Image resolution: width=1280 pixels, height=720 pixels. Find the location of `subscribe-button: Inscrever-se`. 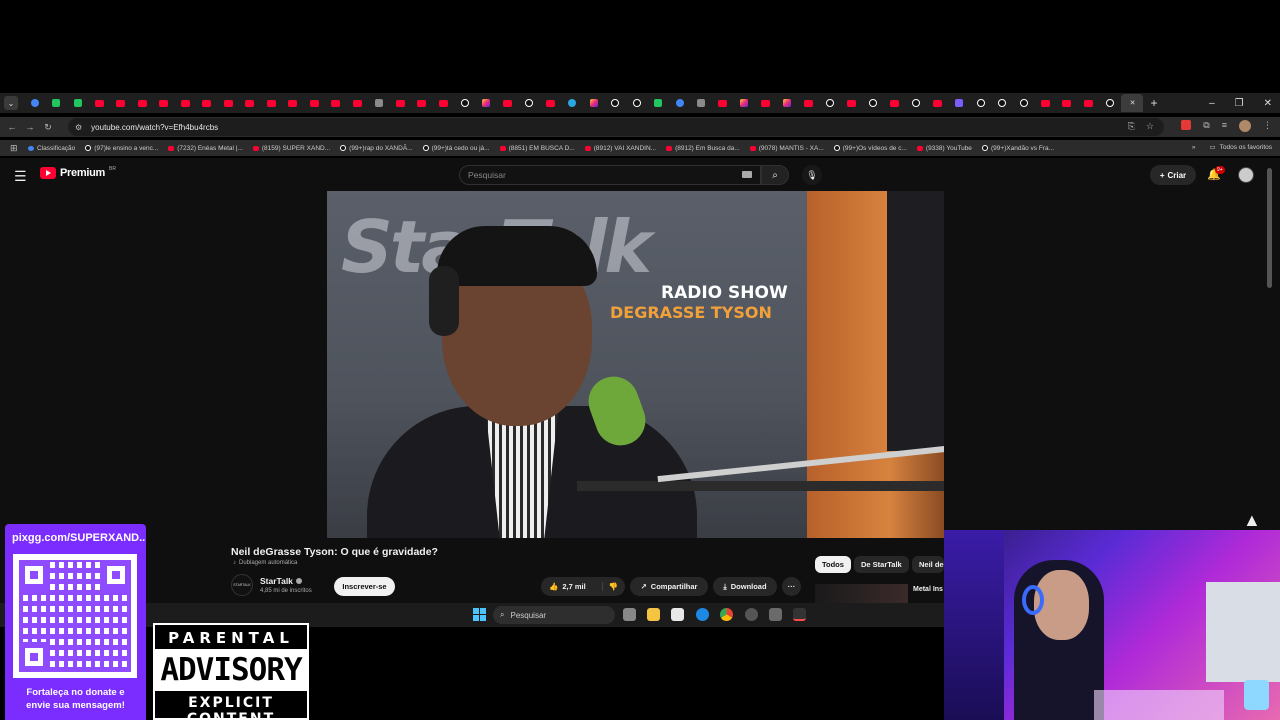

subscribe-button: Inscrever-se is located at coordinates (364, 586).